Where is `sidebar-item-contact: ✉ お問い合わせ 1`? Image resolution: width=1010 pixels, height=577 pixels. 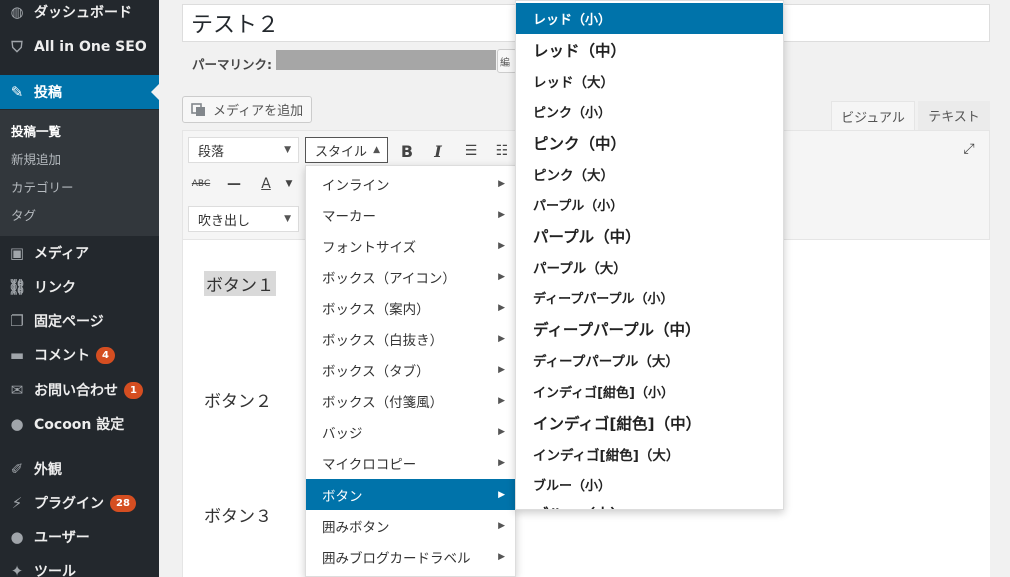
sidebar-item-contact: ✉ お問い合わせ 1 is located at coordinates (79, 390).